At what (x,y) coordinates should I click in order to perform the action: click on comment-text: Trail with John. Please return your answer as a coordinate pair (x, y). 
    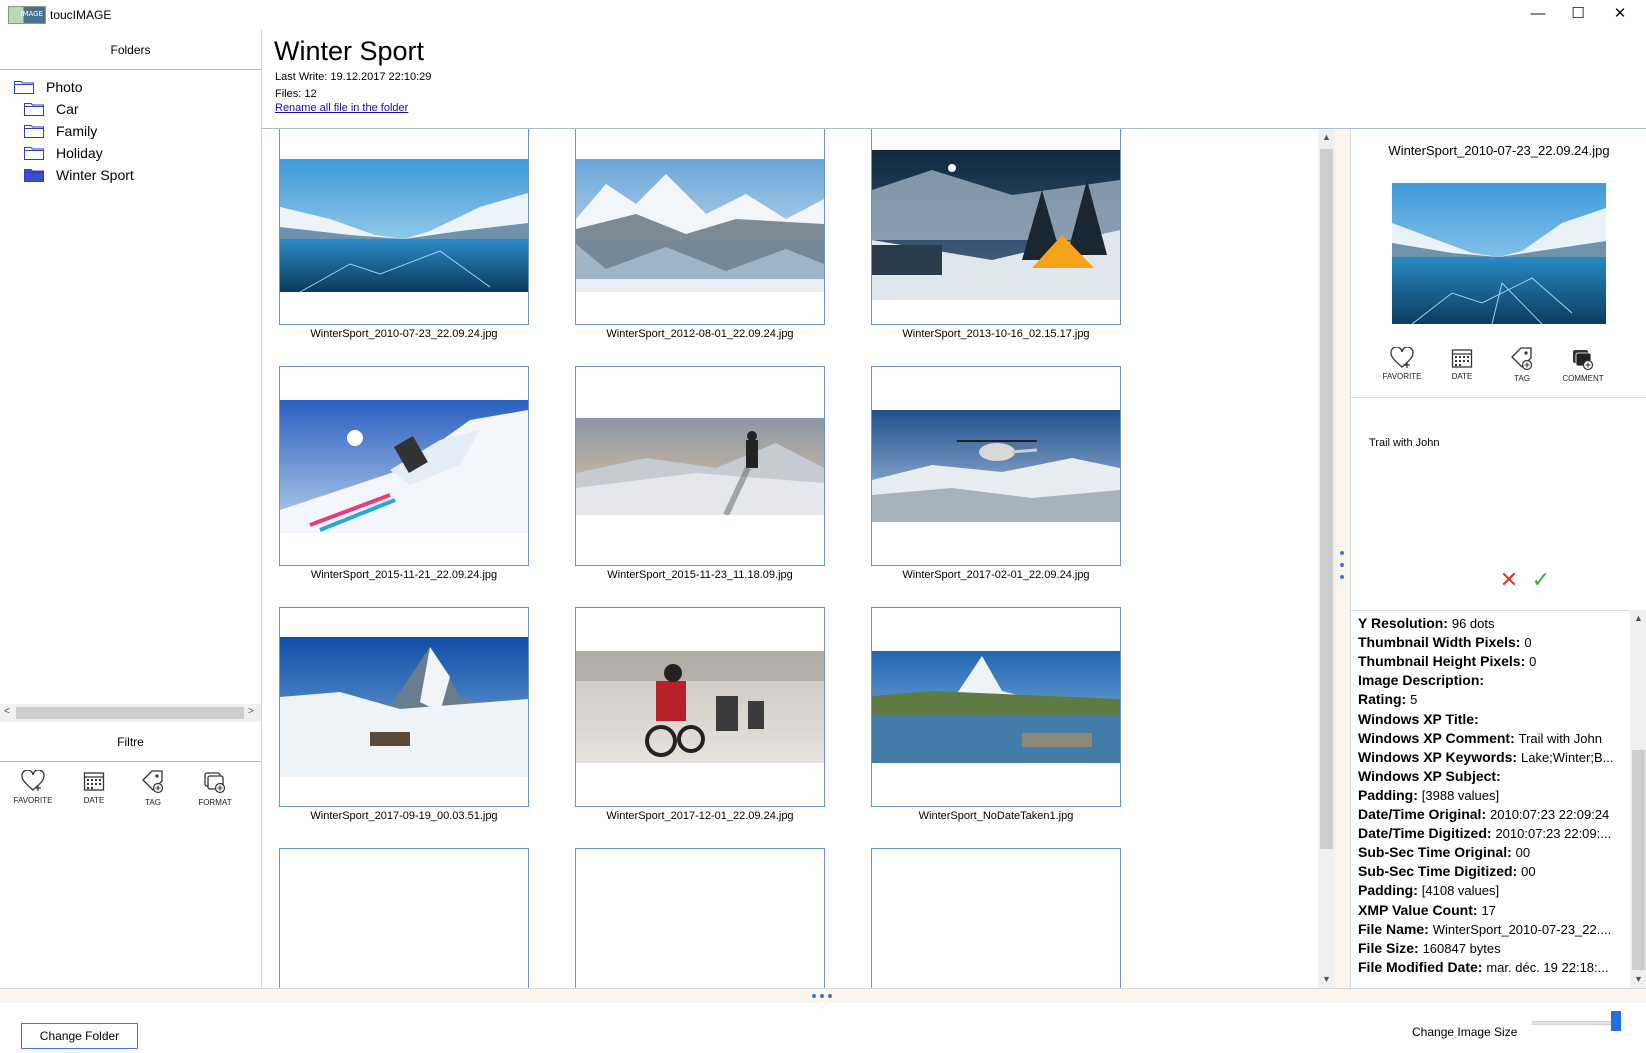
    Looking at the image, I should click on (1404, 443).